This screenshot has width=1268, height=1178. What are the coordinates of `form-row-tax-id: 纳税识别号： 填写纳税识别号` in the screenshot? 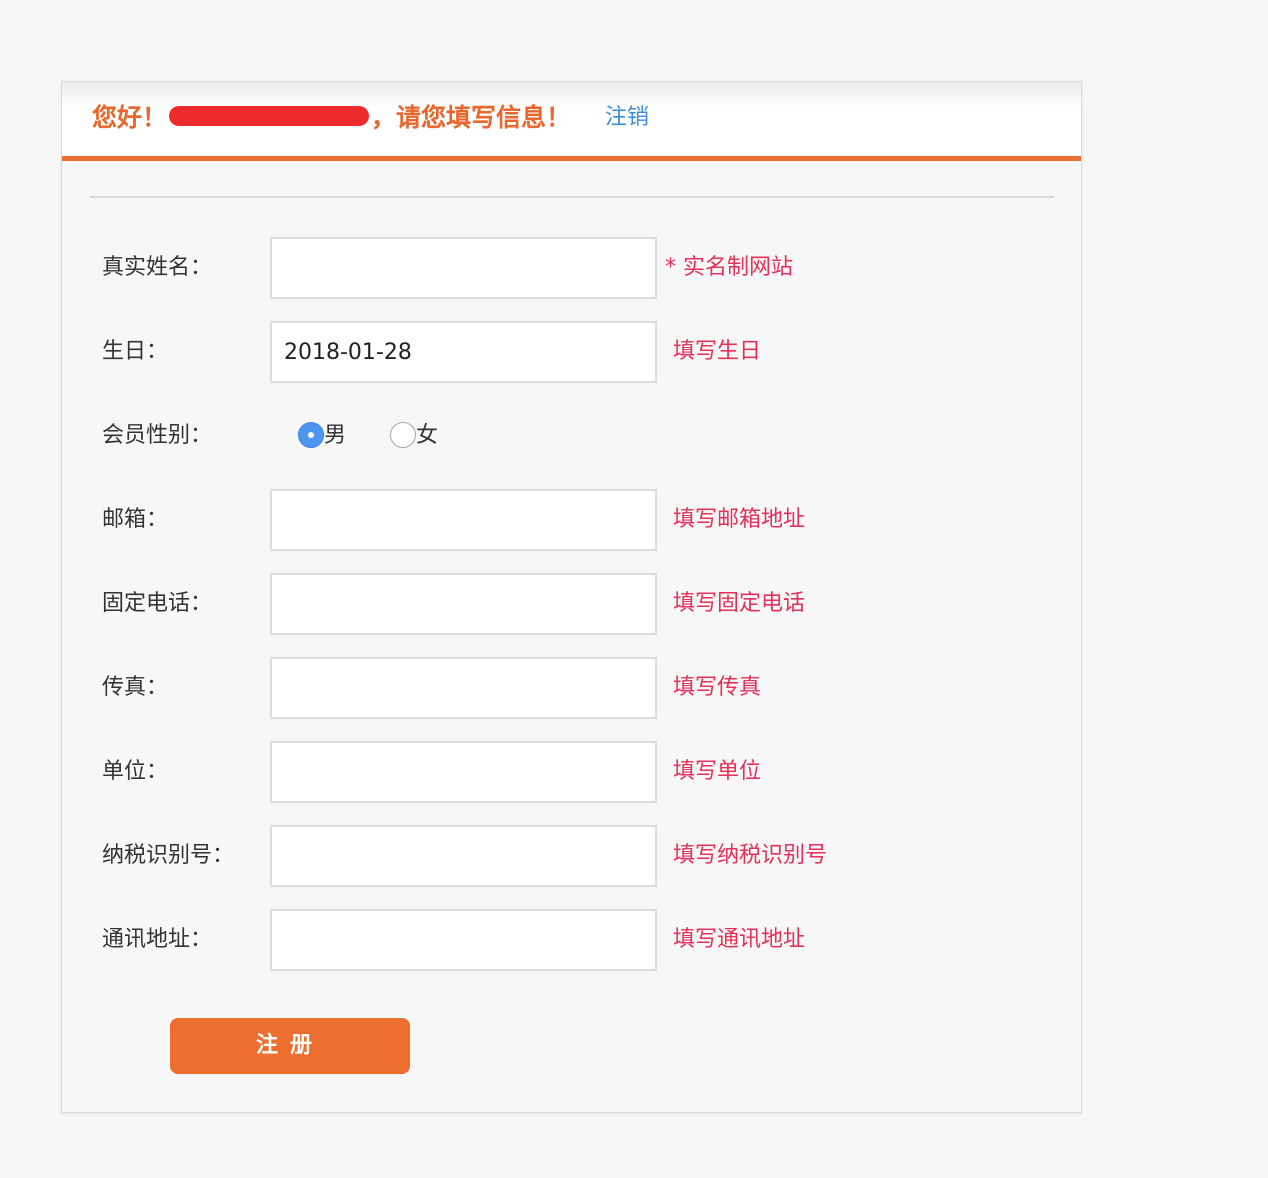 It's located at (571, 856).